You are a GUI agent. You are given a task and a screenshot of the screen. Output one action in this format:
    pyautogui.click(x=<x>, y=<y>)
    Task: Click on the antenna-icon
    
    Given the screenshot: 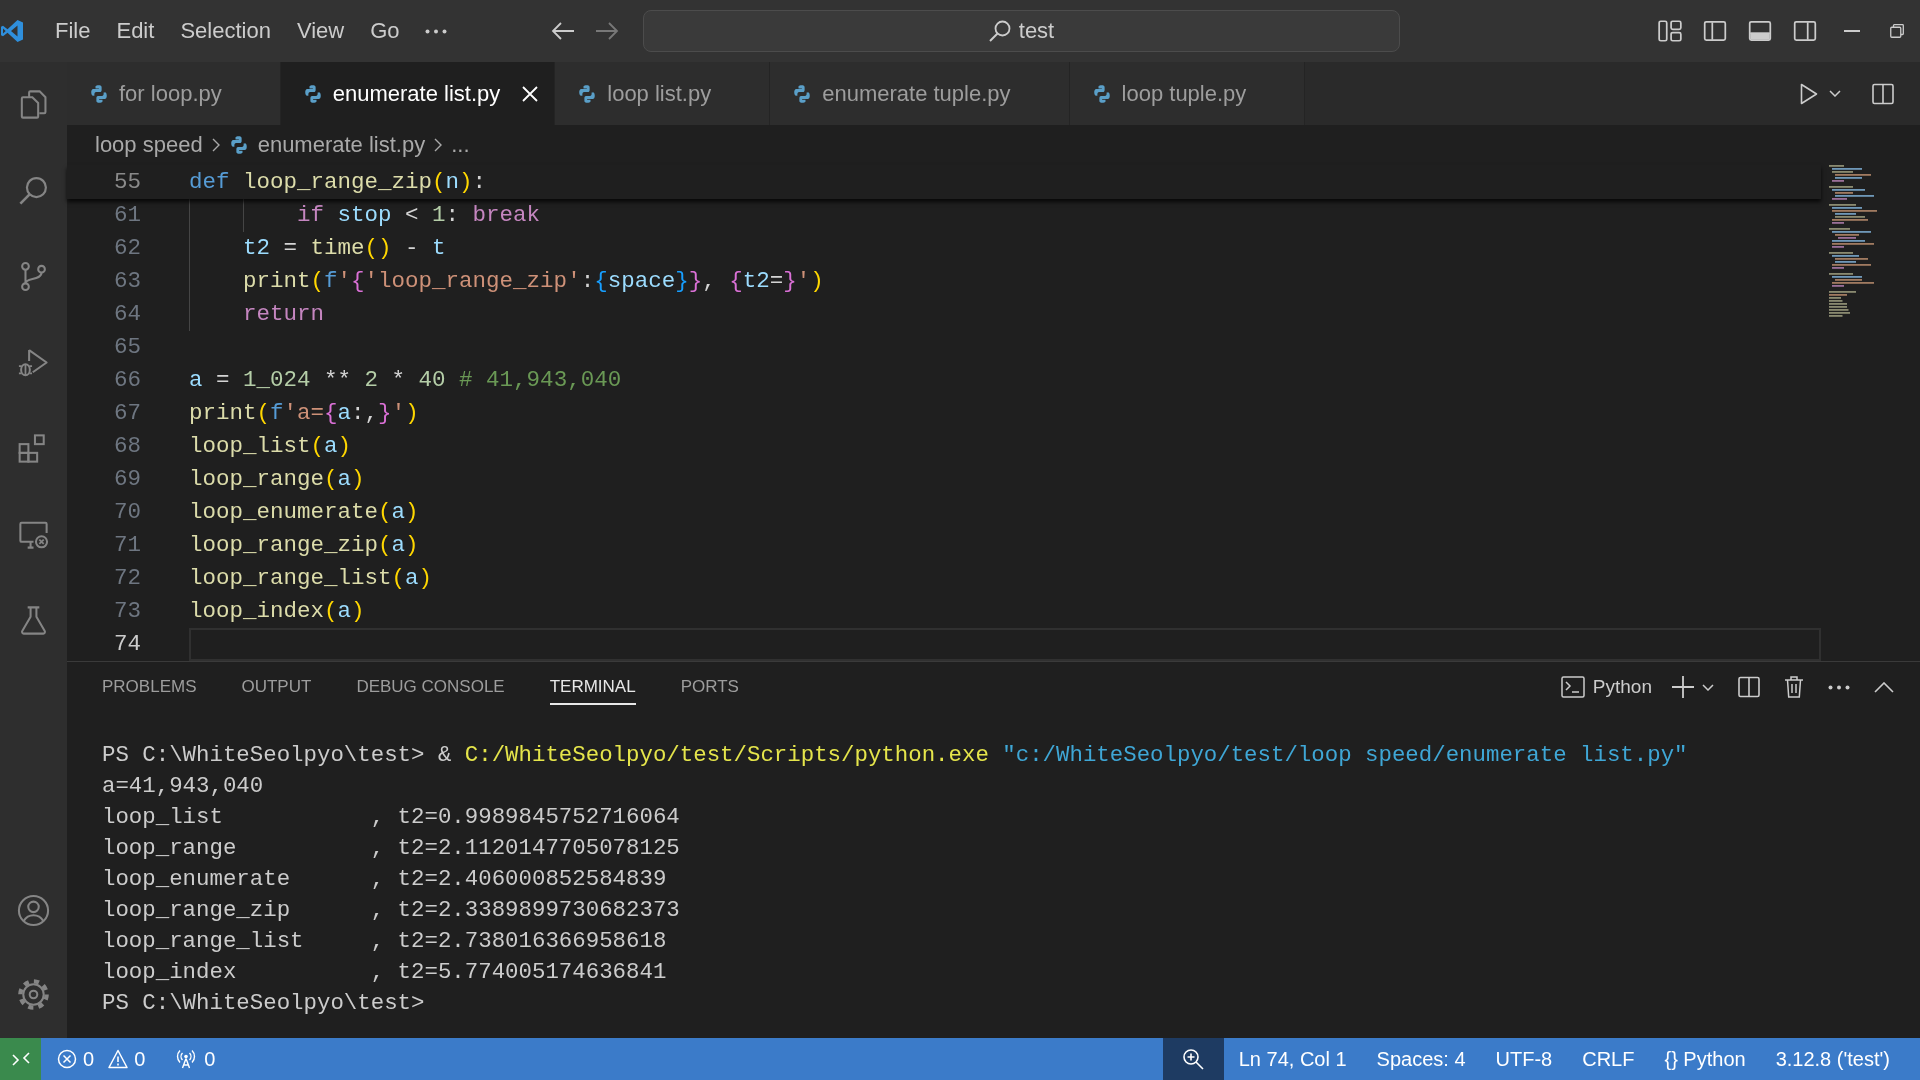 What is the action you would take?
    pyautogui.click(x=186, y=1059)
    